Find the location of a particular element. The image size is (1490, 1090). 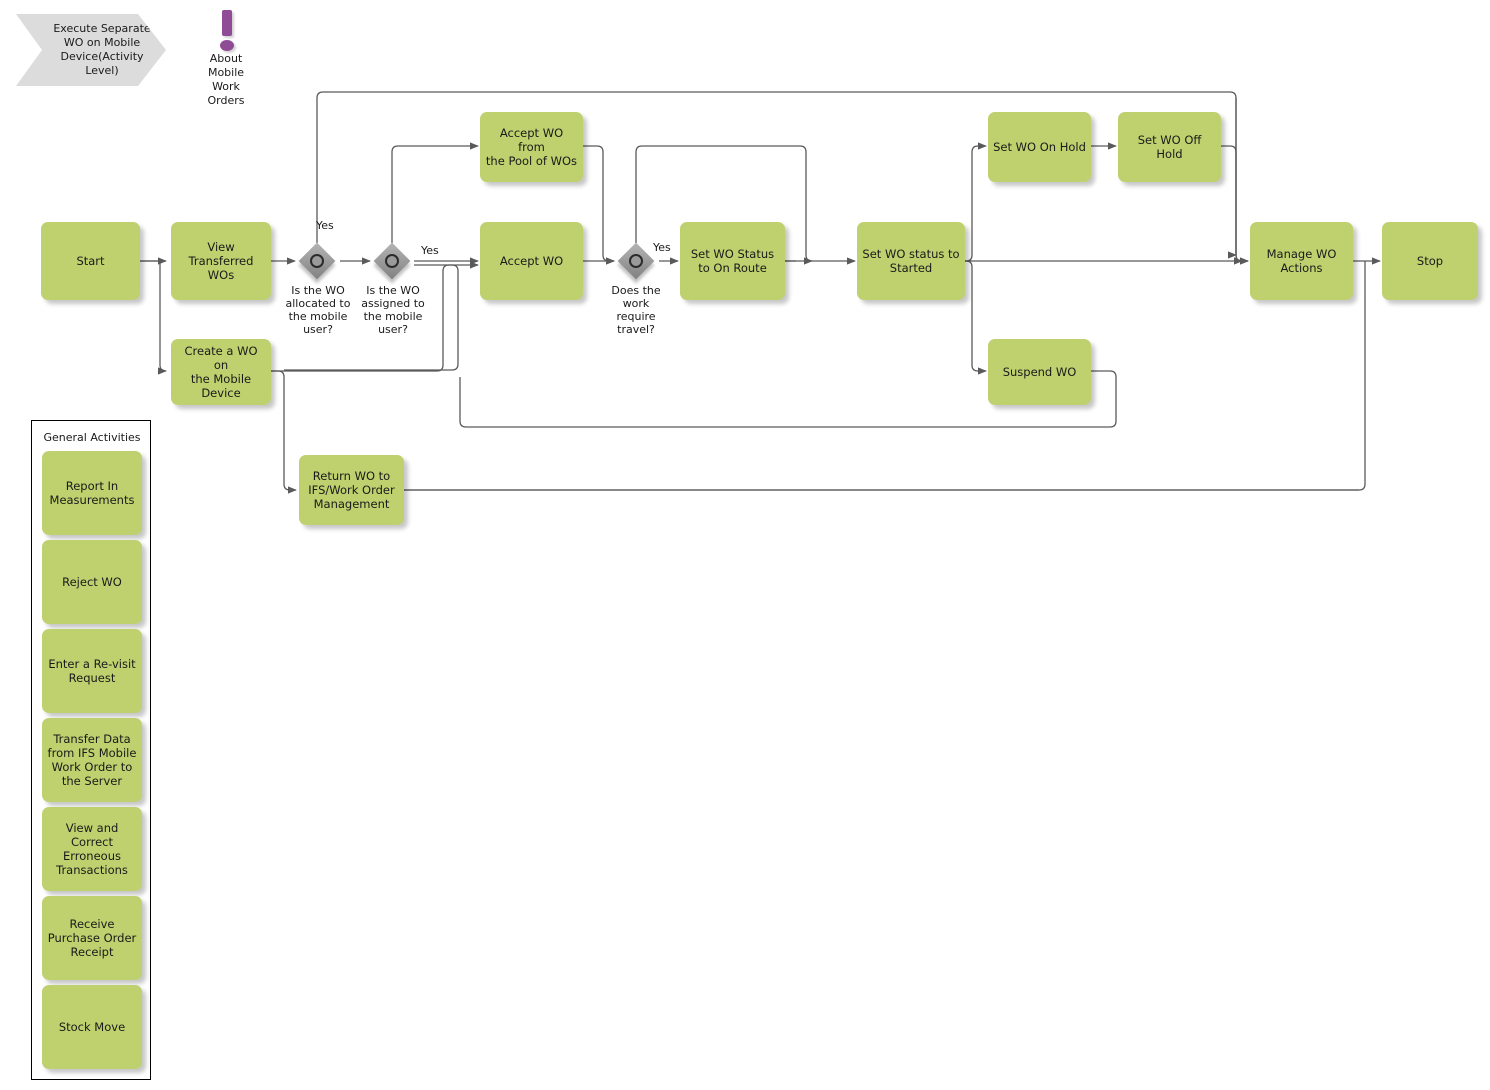

node-set-wo-status-to-started: Set WO status to Started is located at coordinates (911, 261).